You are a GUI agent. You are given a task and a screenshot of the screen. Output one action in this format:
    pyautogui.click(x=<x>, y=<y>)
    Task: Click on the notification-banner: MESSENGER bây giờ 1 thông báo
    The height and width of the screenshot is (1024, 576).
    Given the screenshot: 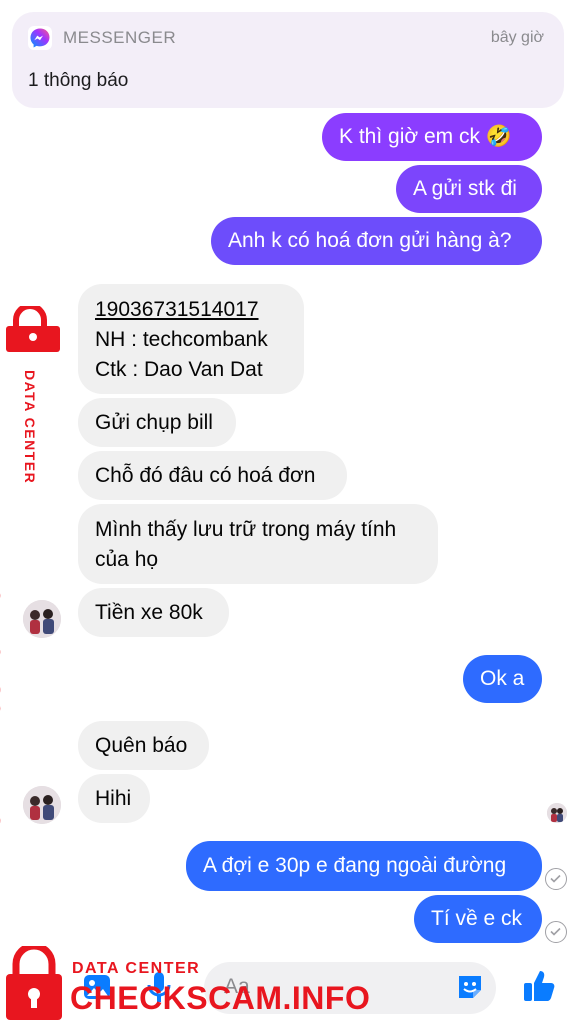 What is the action you would take?
    pyautogui.click(x=288, y=60)
    